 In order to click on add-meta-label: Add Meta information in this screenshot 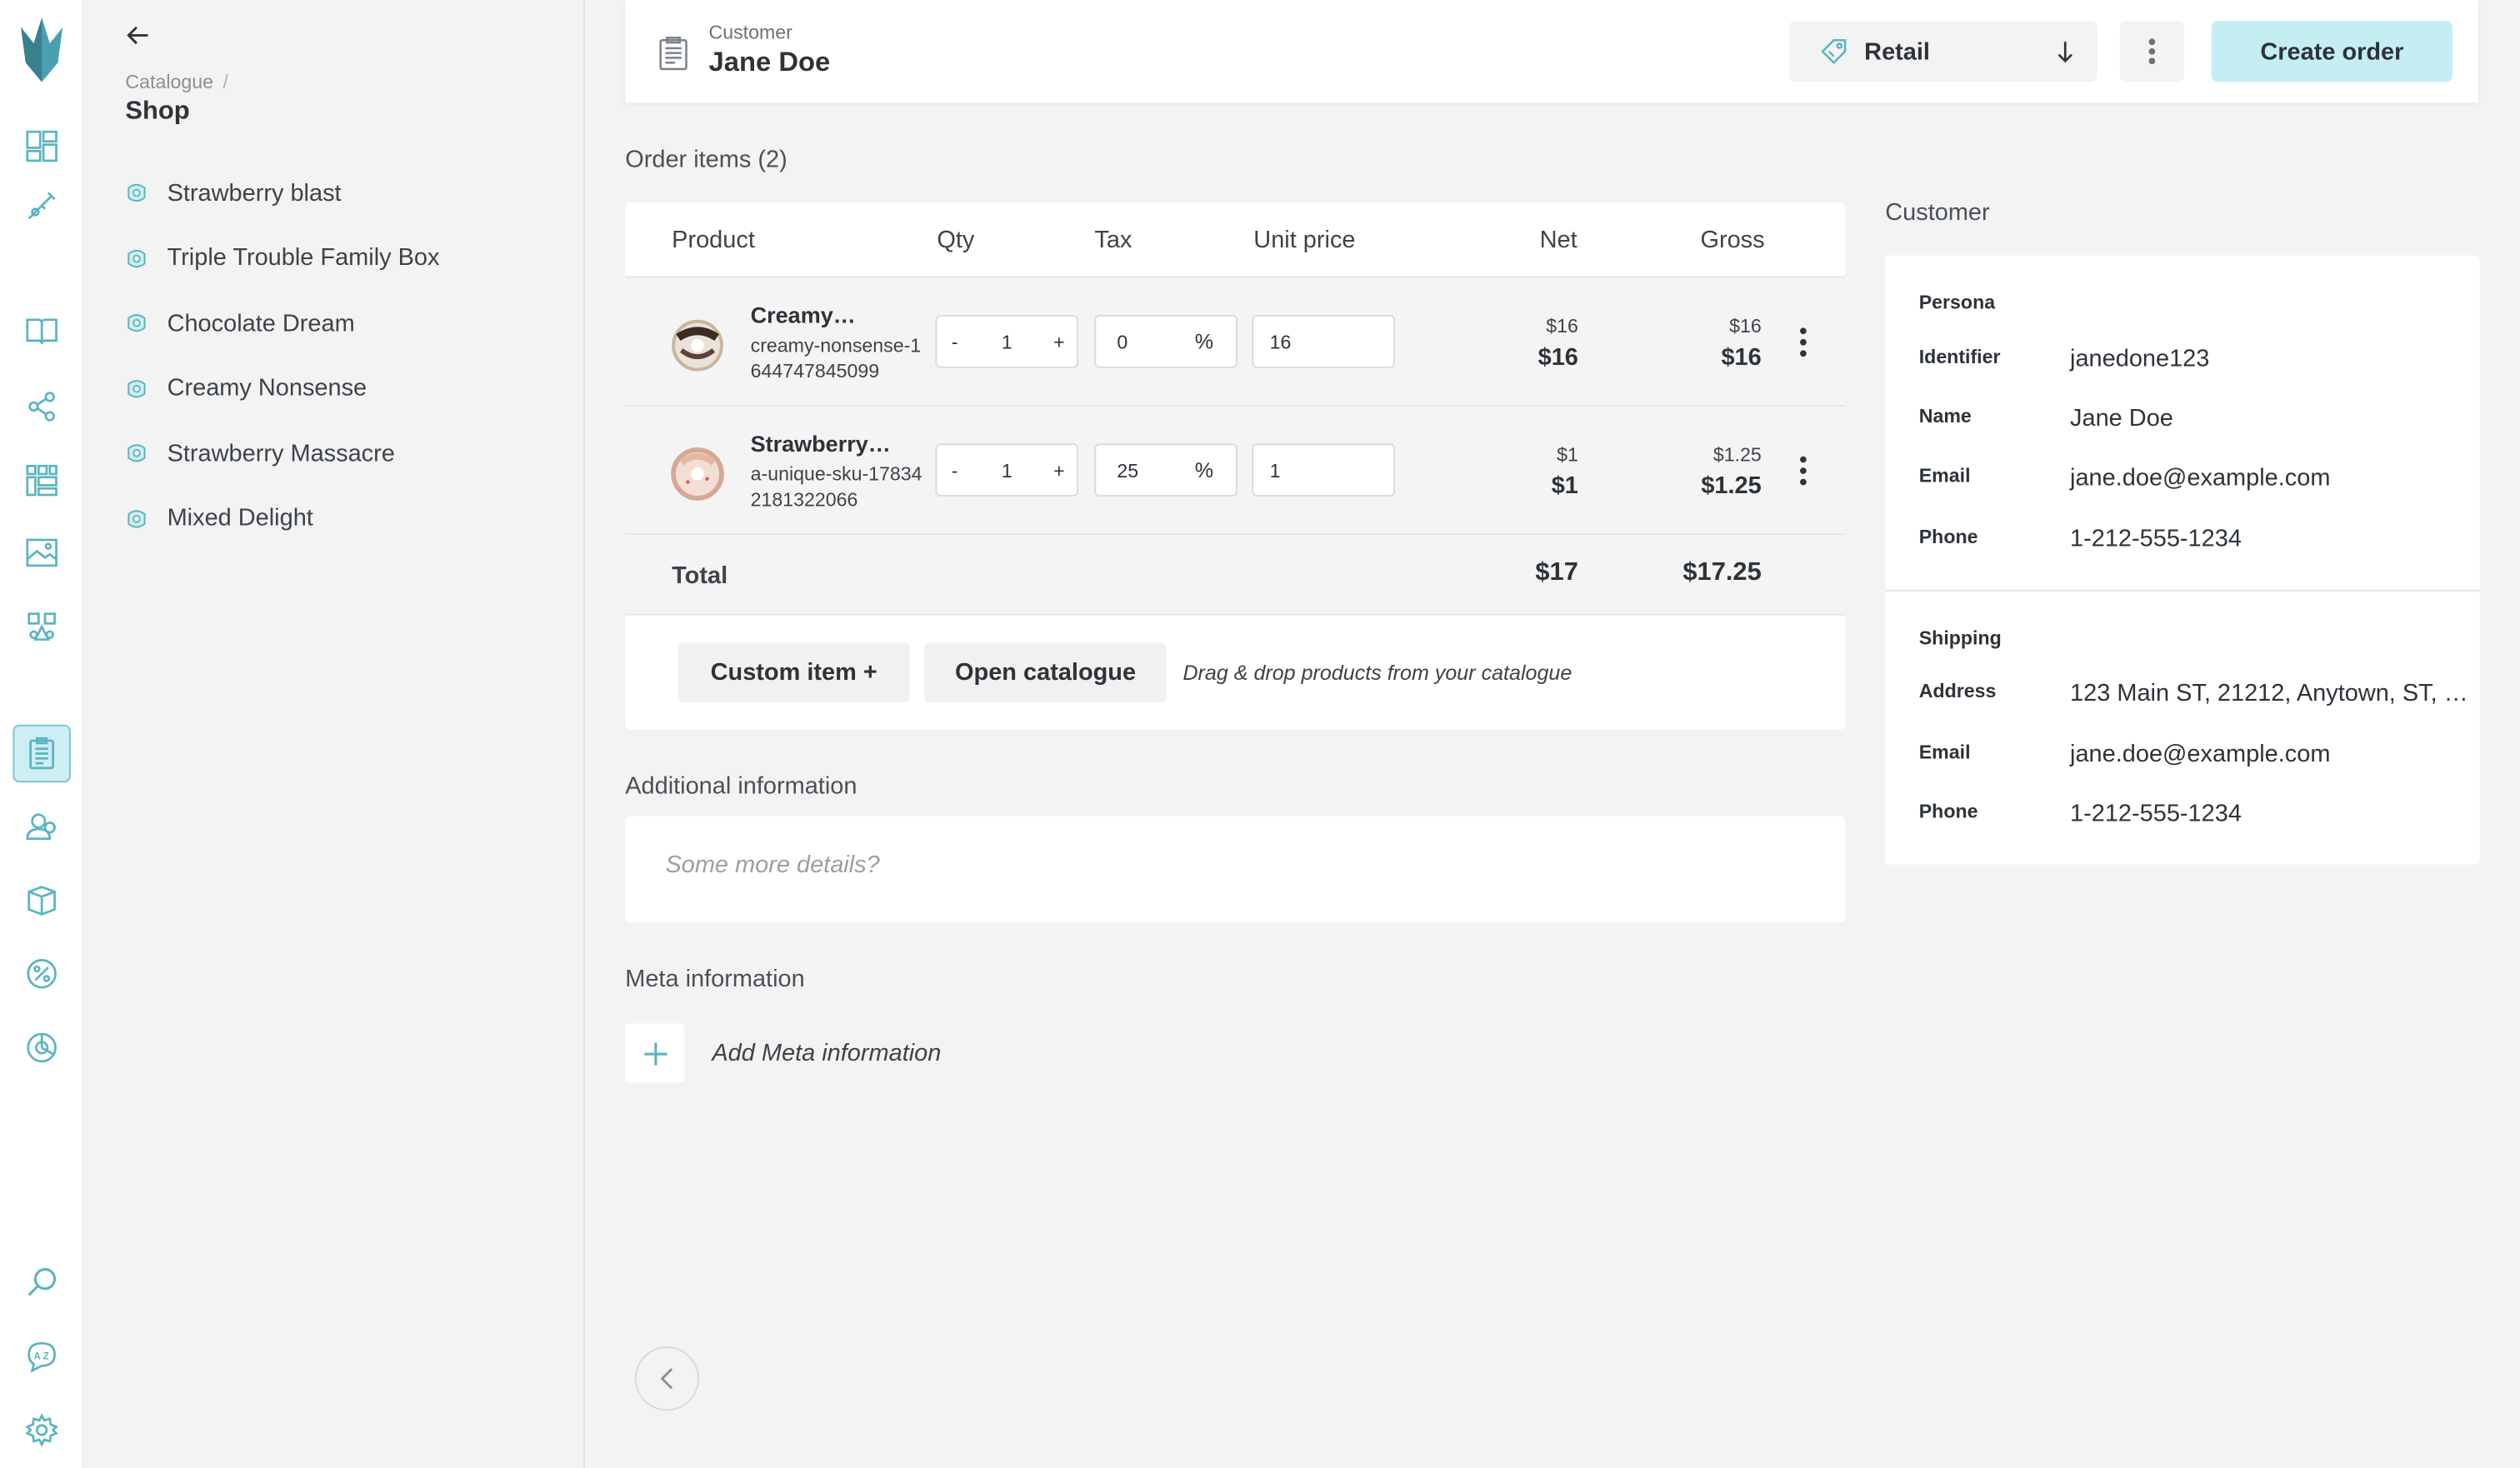, I will do `click(826, 1053)`.